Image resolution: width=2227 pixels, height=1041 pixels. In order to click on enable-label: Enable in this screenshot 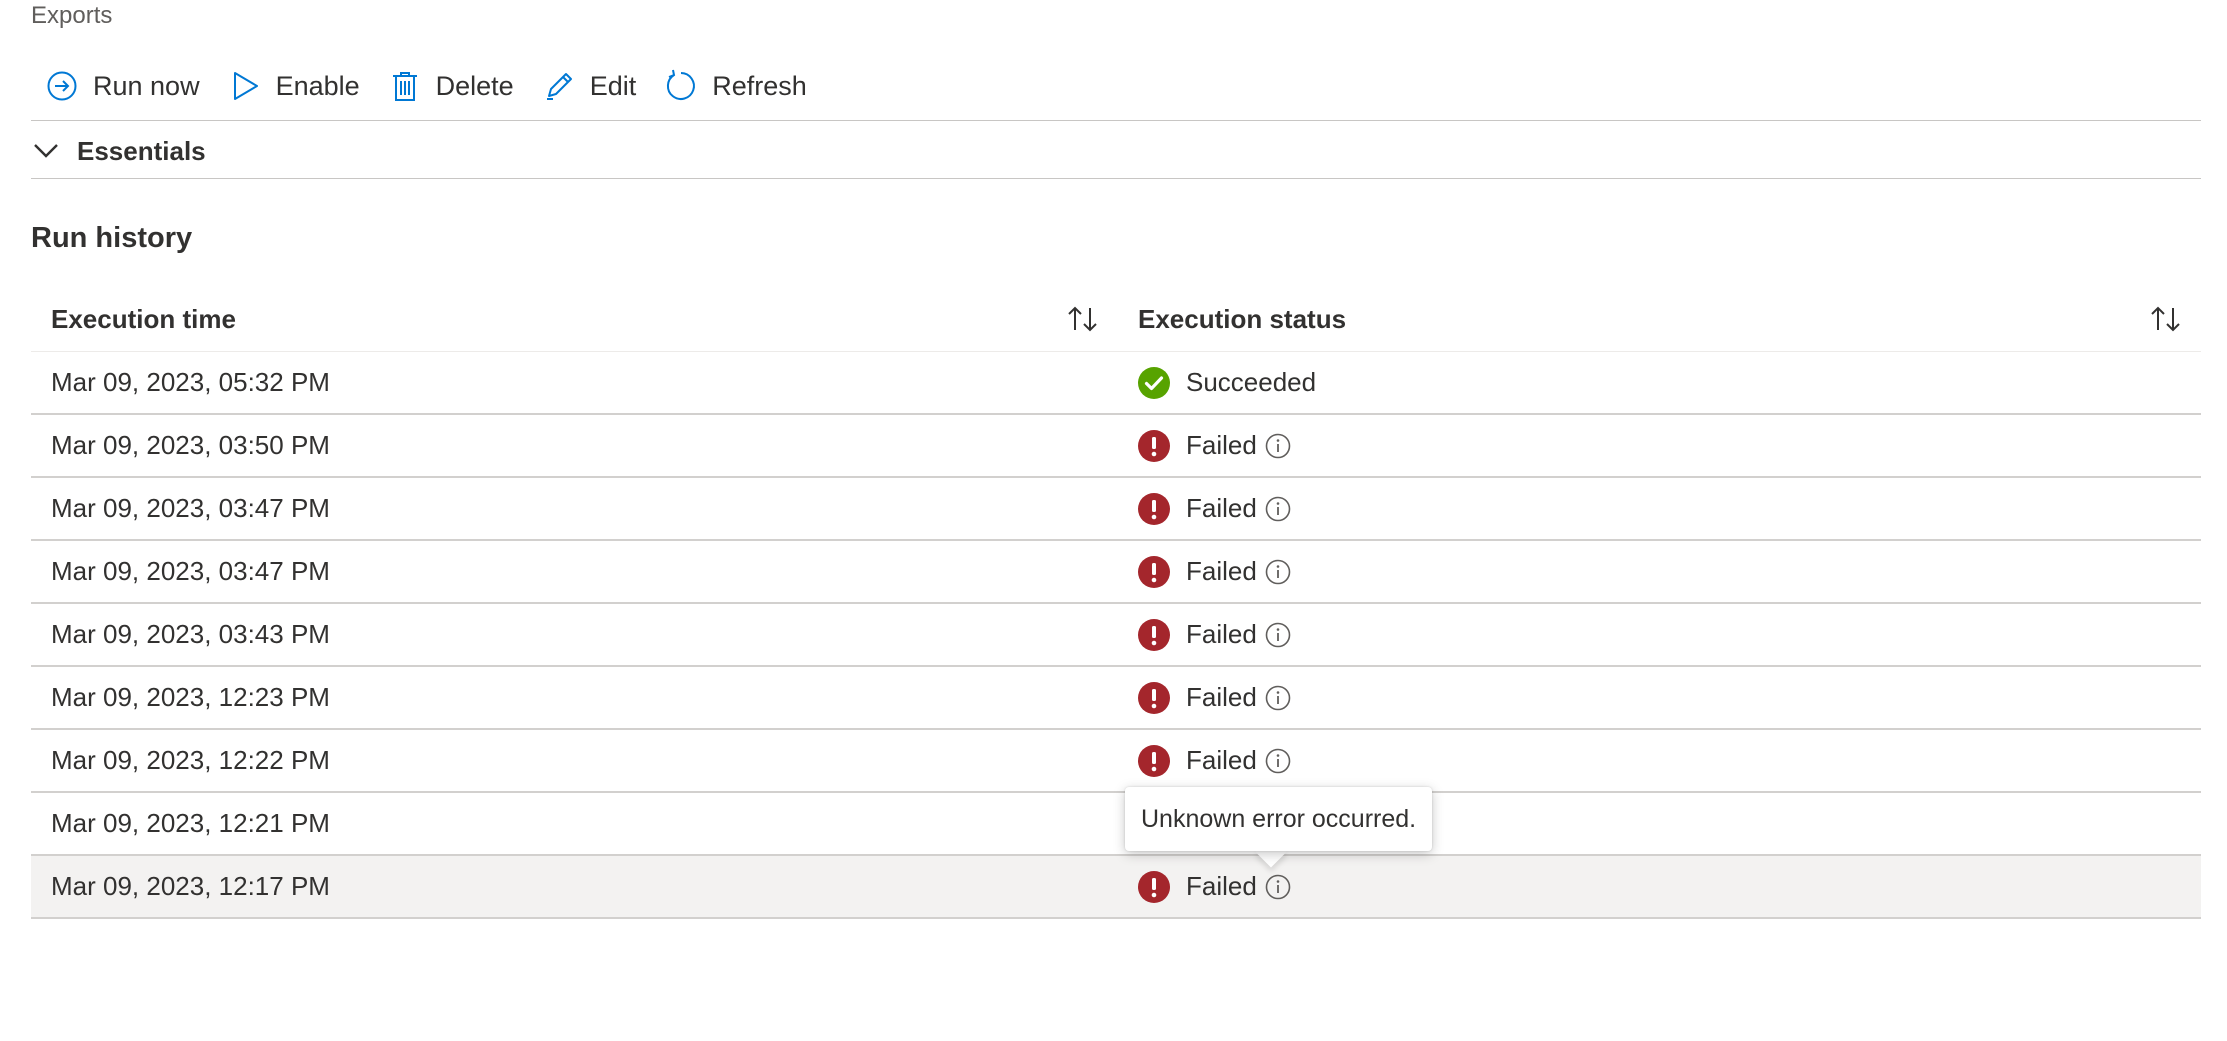, I will do `click(317, 85)`.